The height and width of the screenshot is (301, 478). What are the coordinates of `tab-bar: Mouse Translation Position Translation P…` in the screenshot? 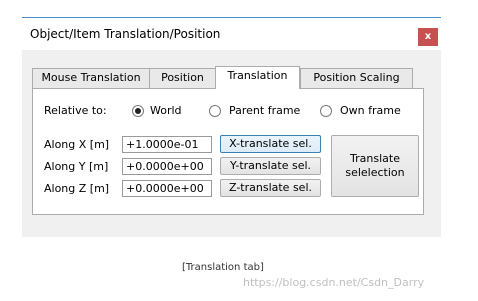 It's located at (228, 77).